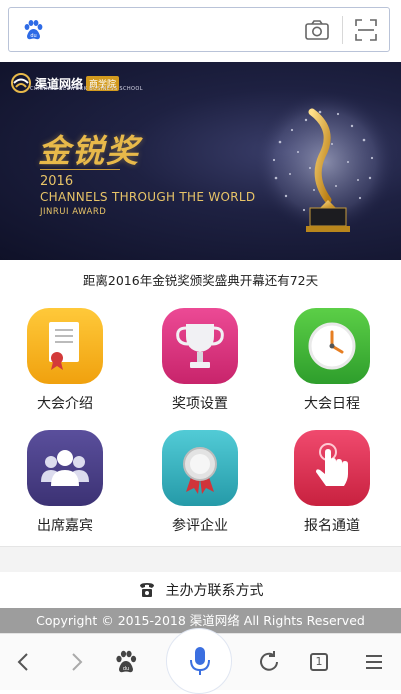 Image resolution: width=401 pixels, height=694 pixels. I want to click on tabs-button: 1, so click(319, 662).